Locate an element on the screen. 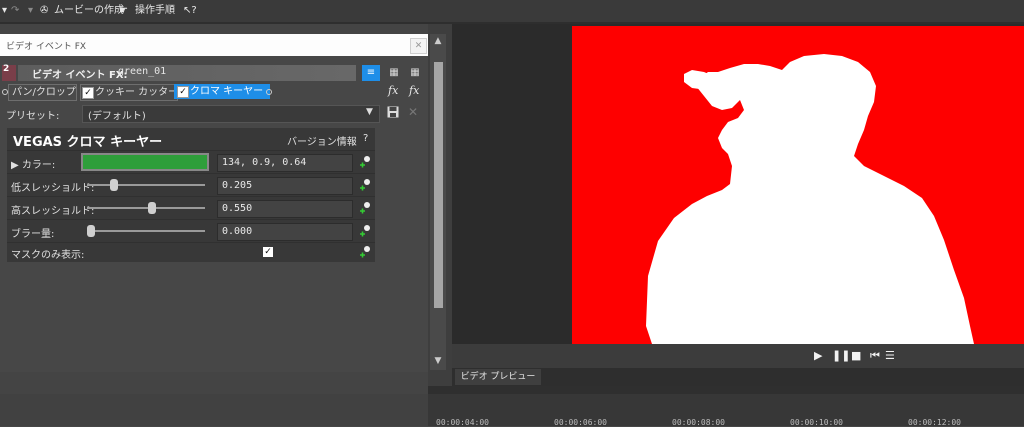 Image resolution: width=1024 pixels, height=427 pixels. high-threshold-slider-handle is located at coordinates (151, 208).